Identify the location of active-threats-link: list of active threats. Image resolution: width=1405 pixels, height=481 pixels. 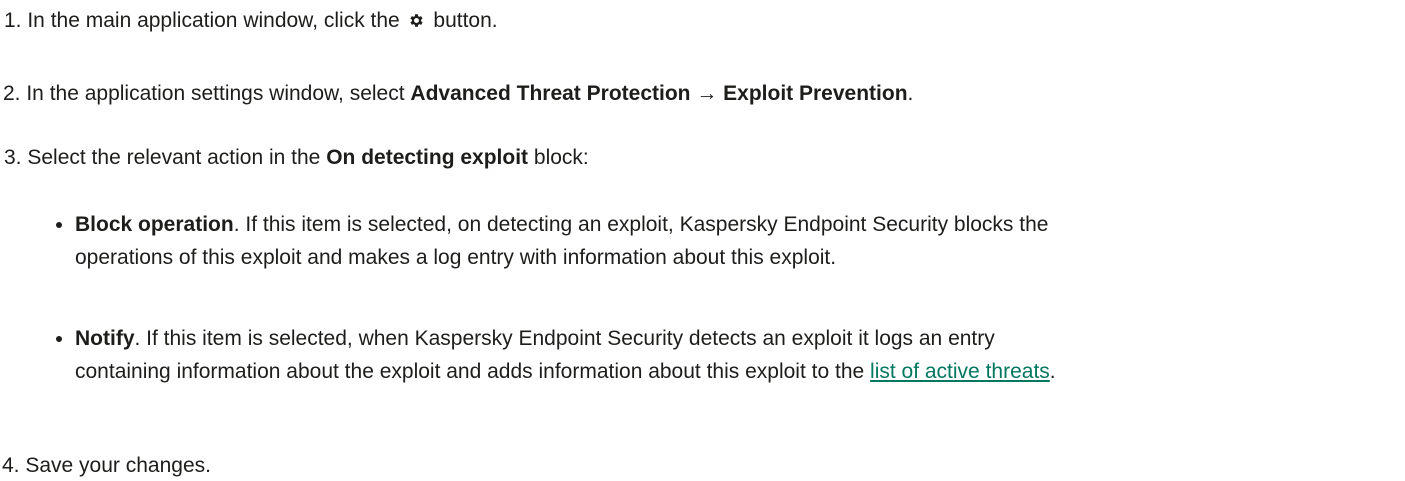
(960, 371).